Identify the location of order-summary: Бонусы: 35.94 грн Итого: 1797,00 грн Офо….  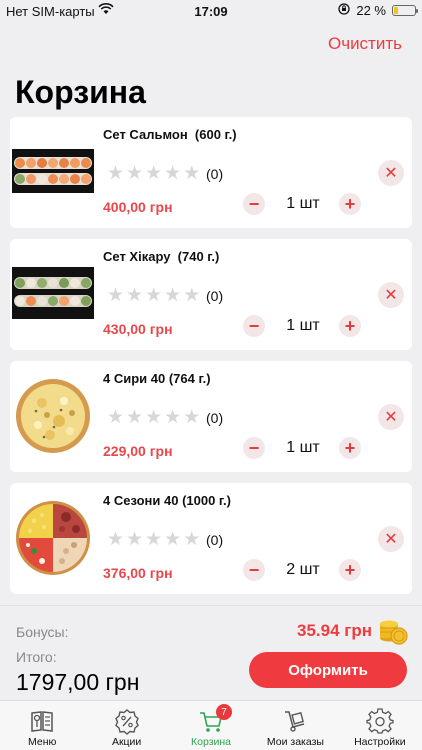
(211, 652).